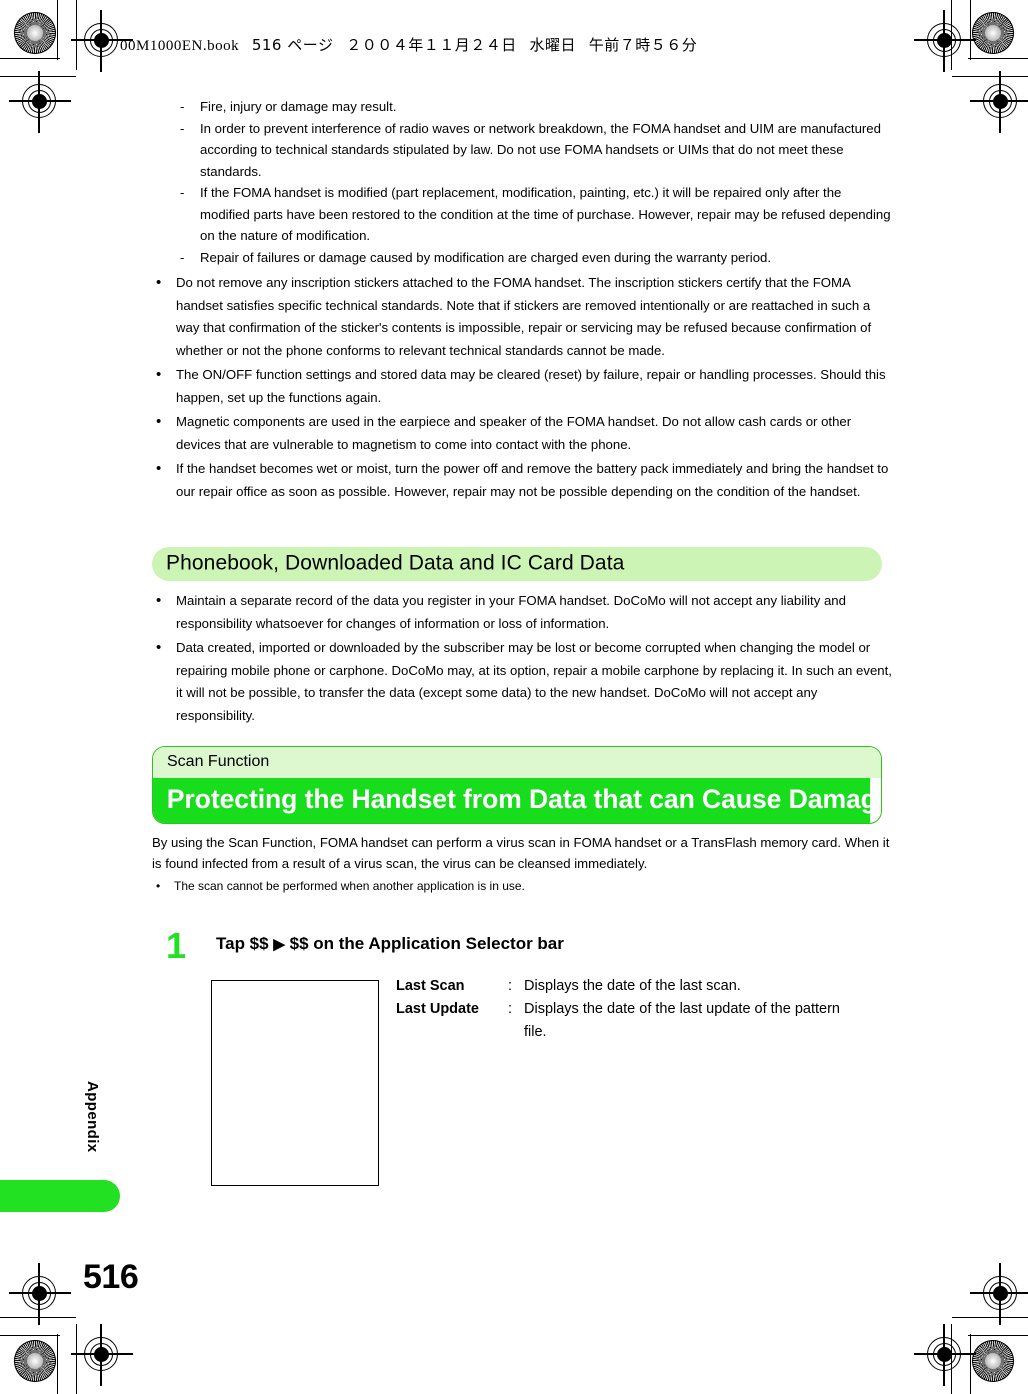 The image size is (1028, 1394). What do you see at coordinates (35, 33) in the screenshot?
I see `rosette-mark-top-left` at bounding box center [35, 33].